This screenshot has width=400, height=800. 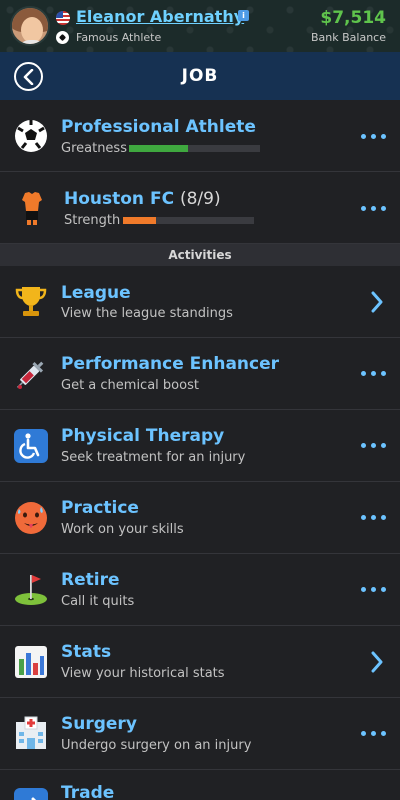 I want to click on activity-description: Work on your skills, so click(x=122, y=529).